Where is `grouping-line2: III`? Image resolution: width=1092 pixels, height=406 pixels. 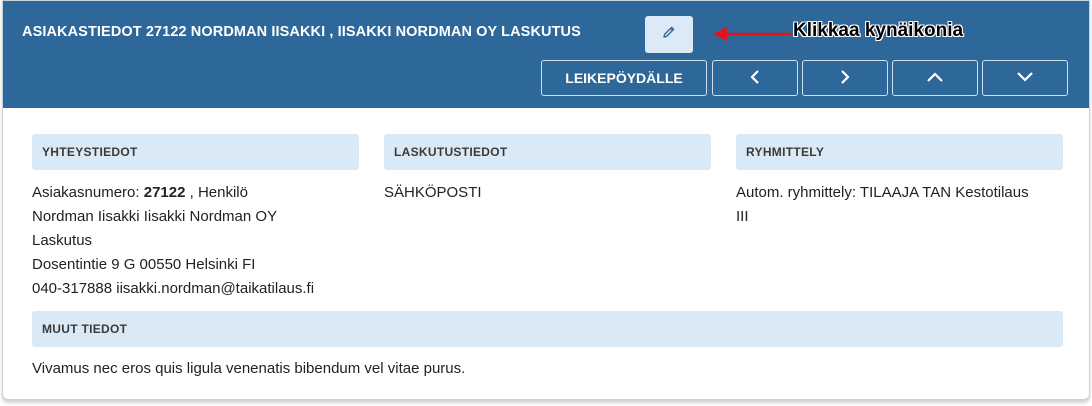
grouping-line2: III is located at coordinates (742, 216).